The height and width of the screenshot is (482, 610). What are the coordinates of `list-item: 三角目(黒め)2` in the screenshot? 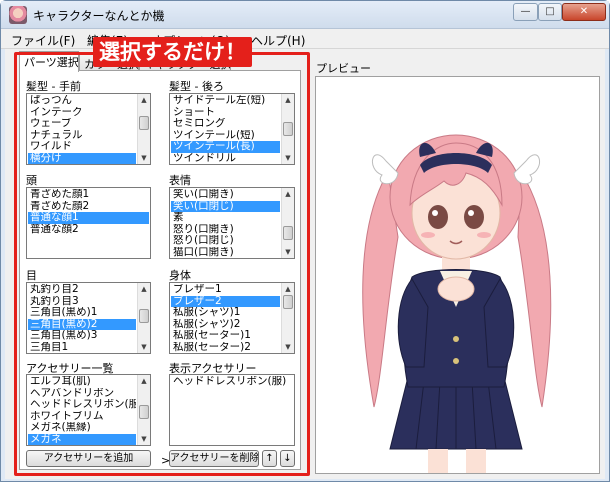 It's located at (82, 324).